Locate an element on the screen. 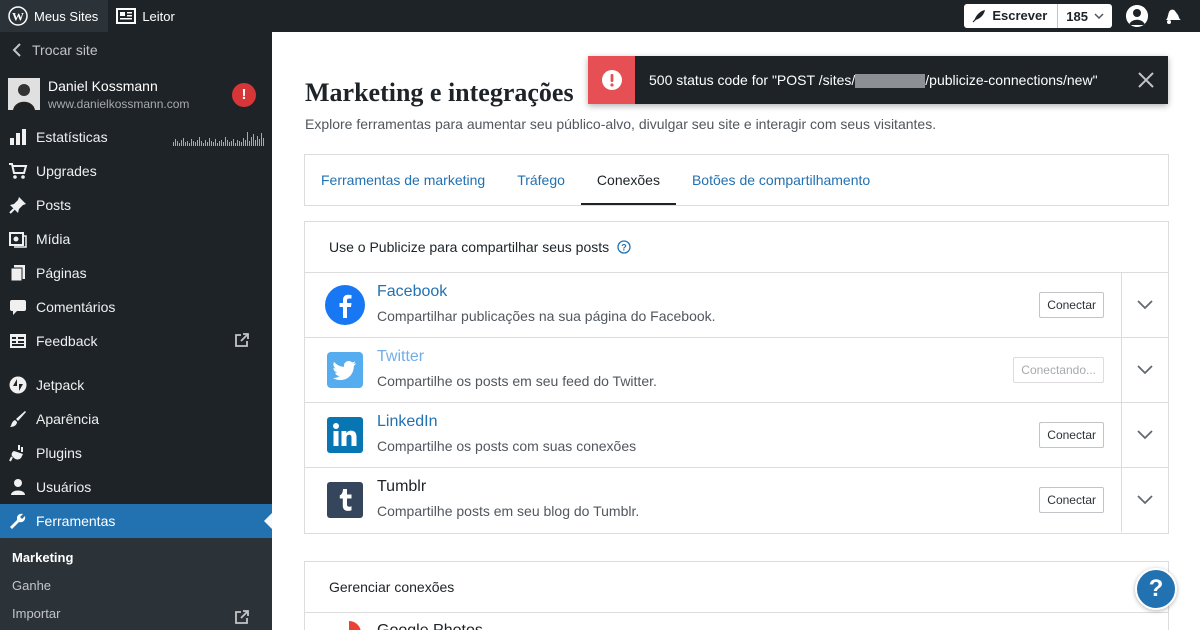 The height and width of the screenshot is (630, 1200). notification-count-value: 185 is located at coordinates (1077, 16).